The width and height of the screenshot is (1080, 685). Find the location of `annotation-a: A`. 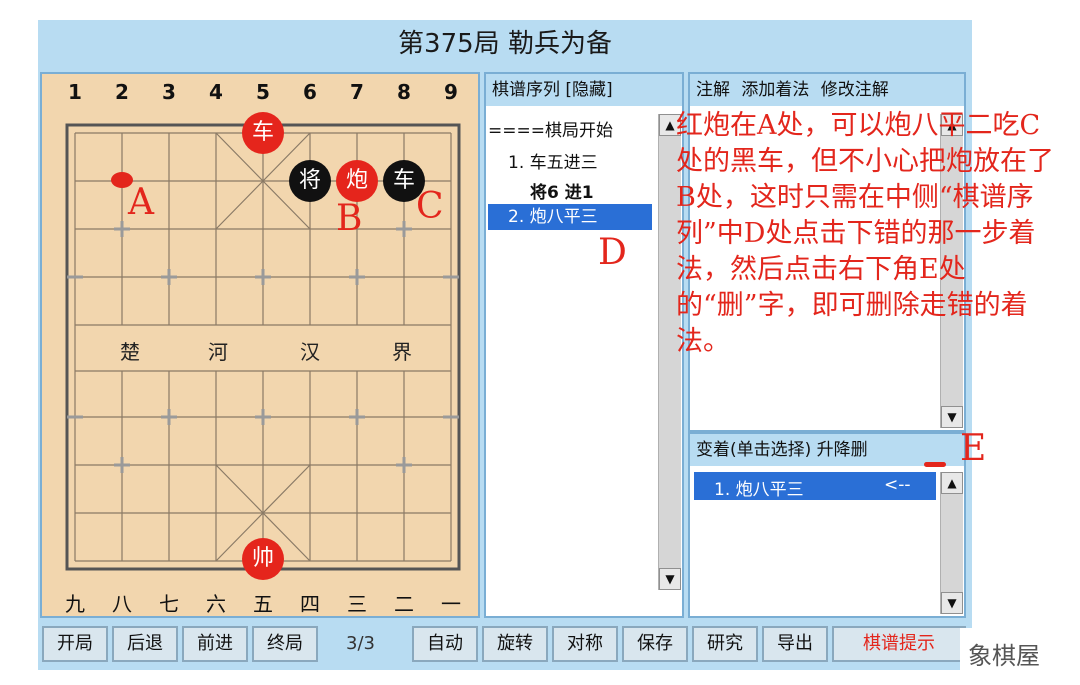

annotation-a: A is located at coordinates (141, 202).